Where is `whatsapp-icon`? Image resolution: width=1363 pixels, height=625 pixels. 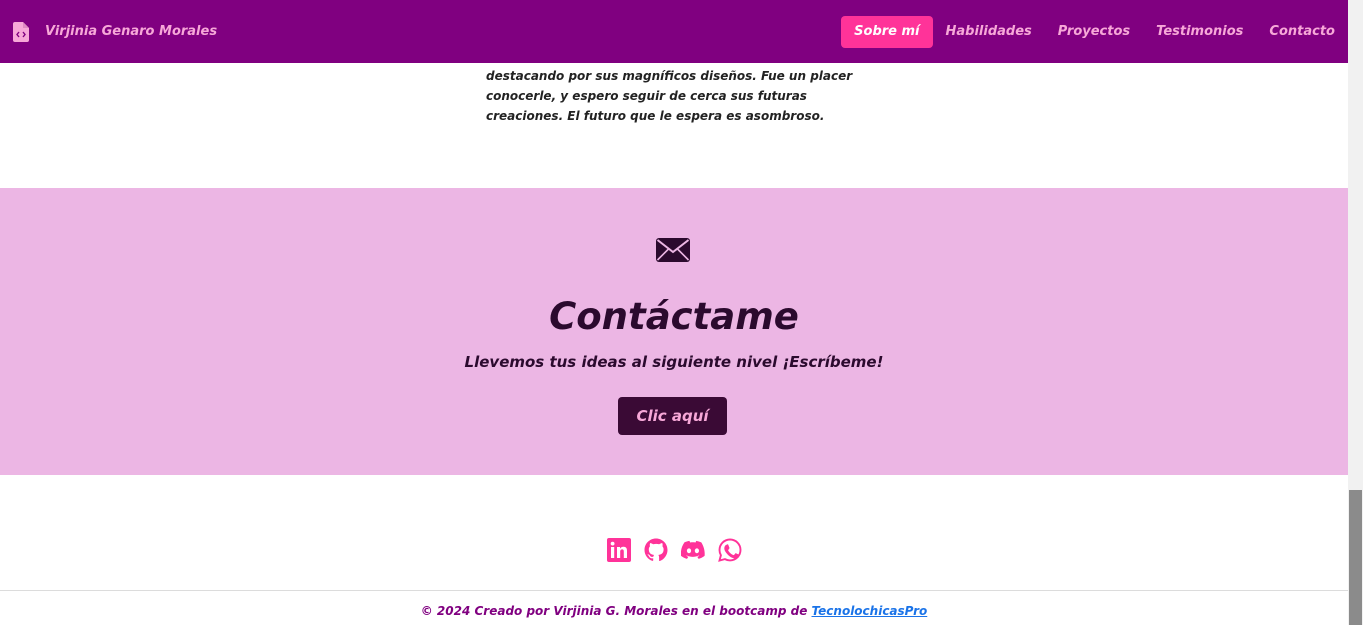
whatsapp-icon is located at coordinates (729, 550).